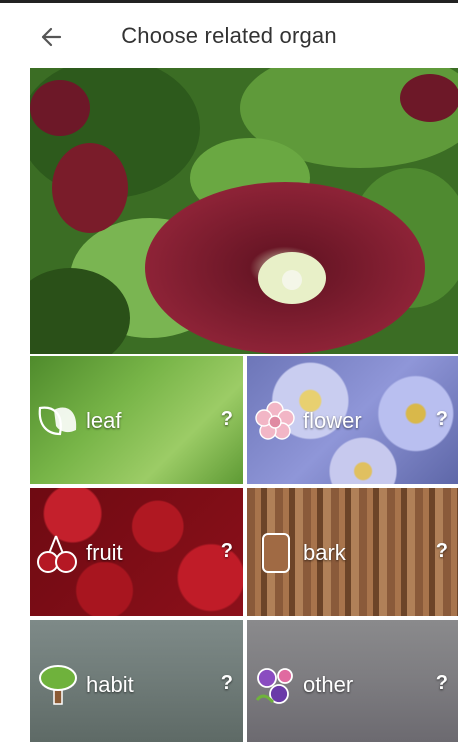  What do you see at coordinates (58, 685) in the screenshot?
I see `tree-icon` at bounding box center [58, 685].